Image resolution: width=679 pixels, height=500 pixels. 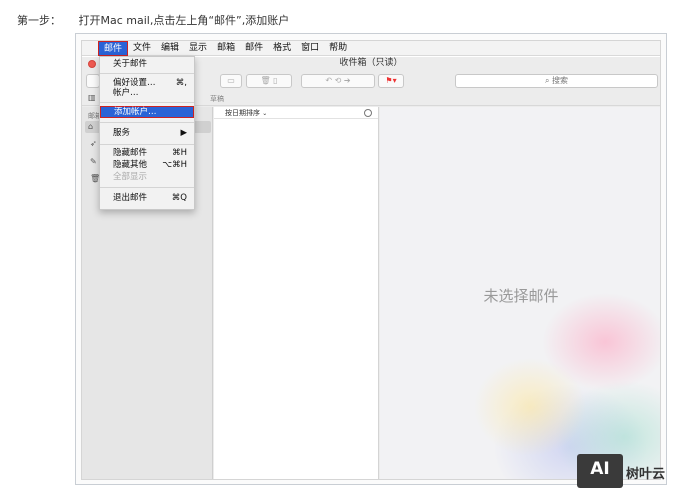 What do you see at coordinates (39, 20) in the screenshot?
I see `step-label: 第一步：` at bounding box center [39, 20].